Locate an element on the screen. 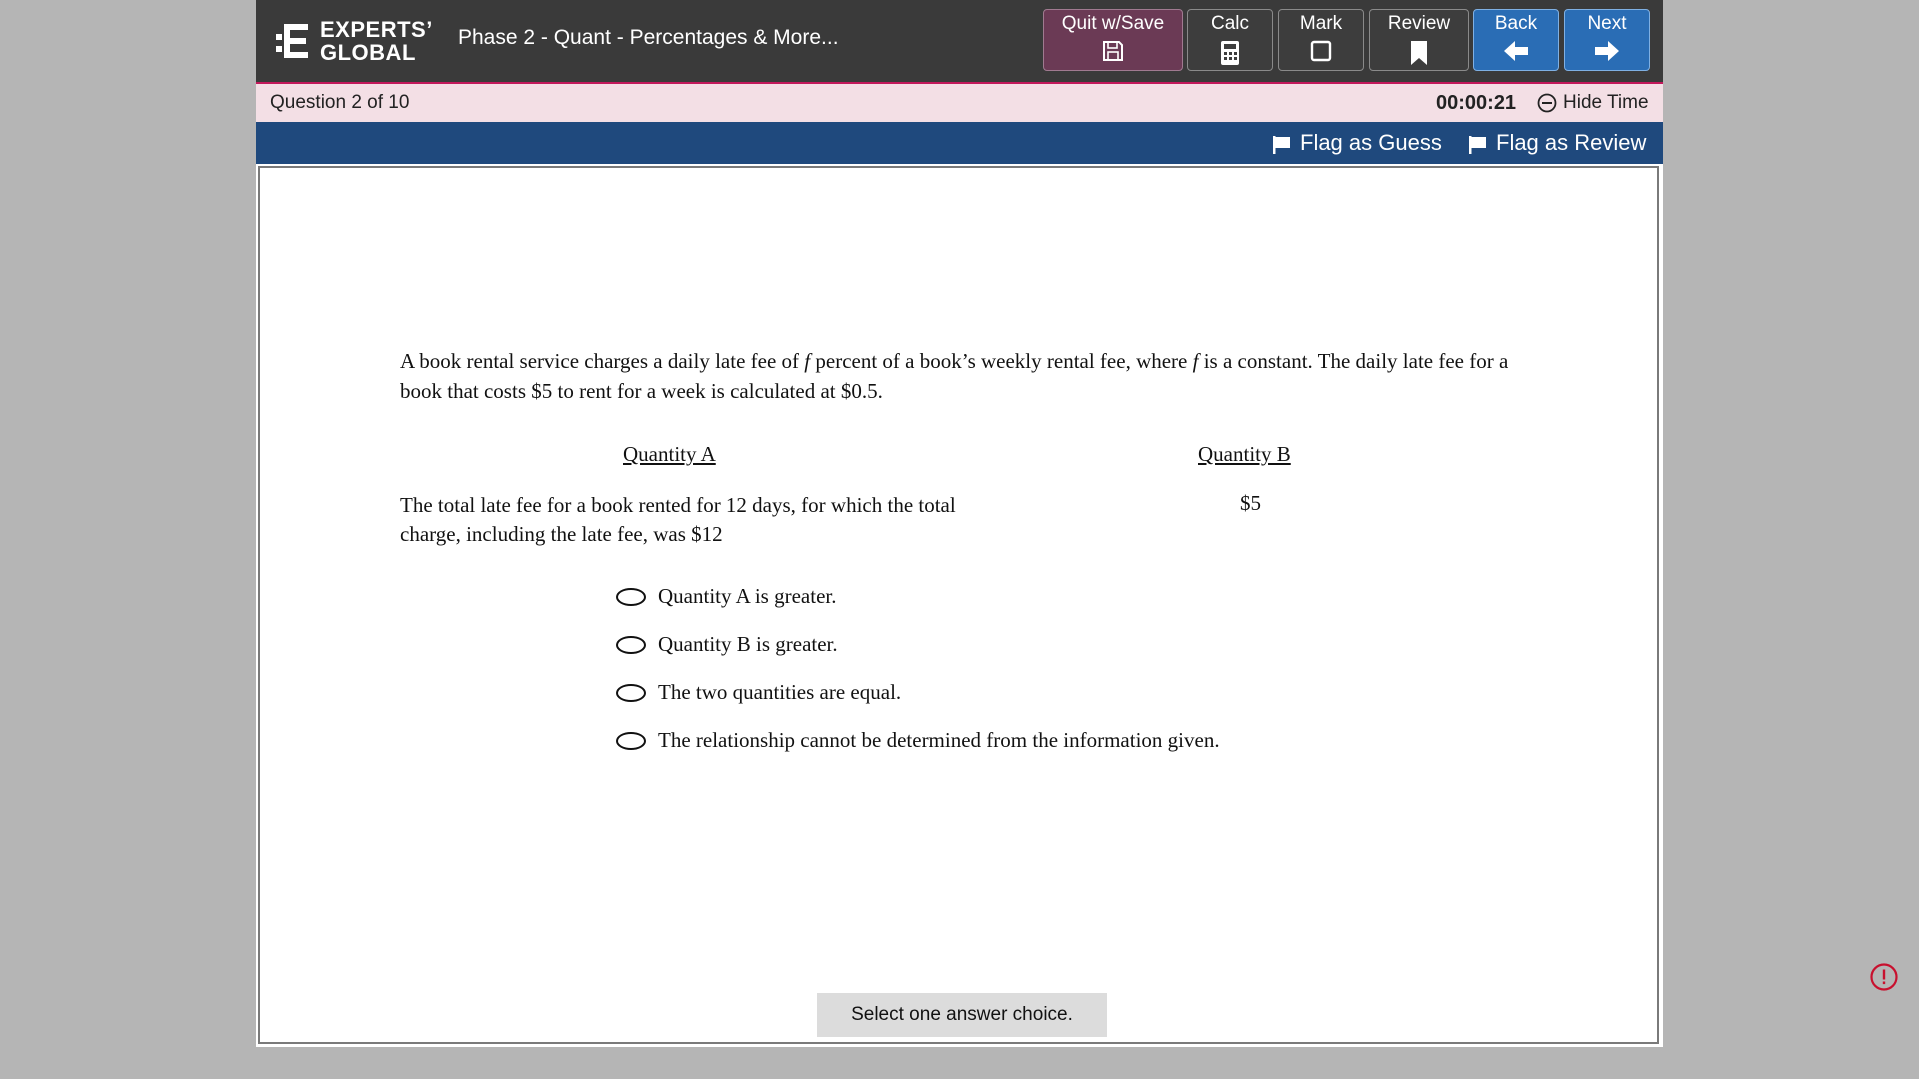 The width and height of the screenshot is (1919, 1079). hide-time-label: Hide Time is located at coordinates (1606, 102).